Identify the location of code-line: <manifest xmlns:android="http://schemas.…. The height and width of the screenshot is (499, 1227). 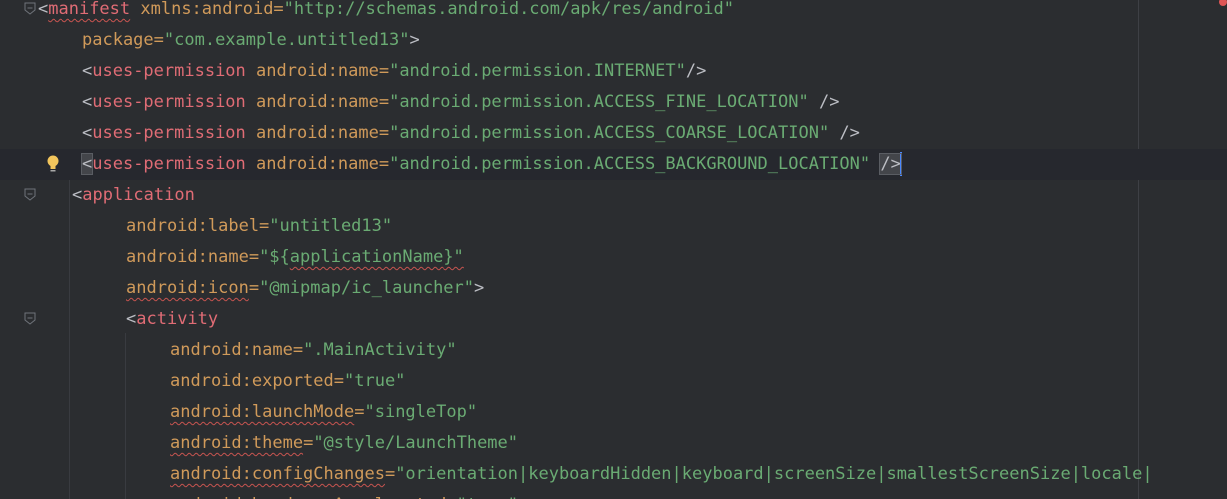
(613, 12).